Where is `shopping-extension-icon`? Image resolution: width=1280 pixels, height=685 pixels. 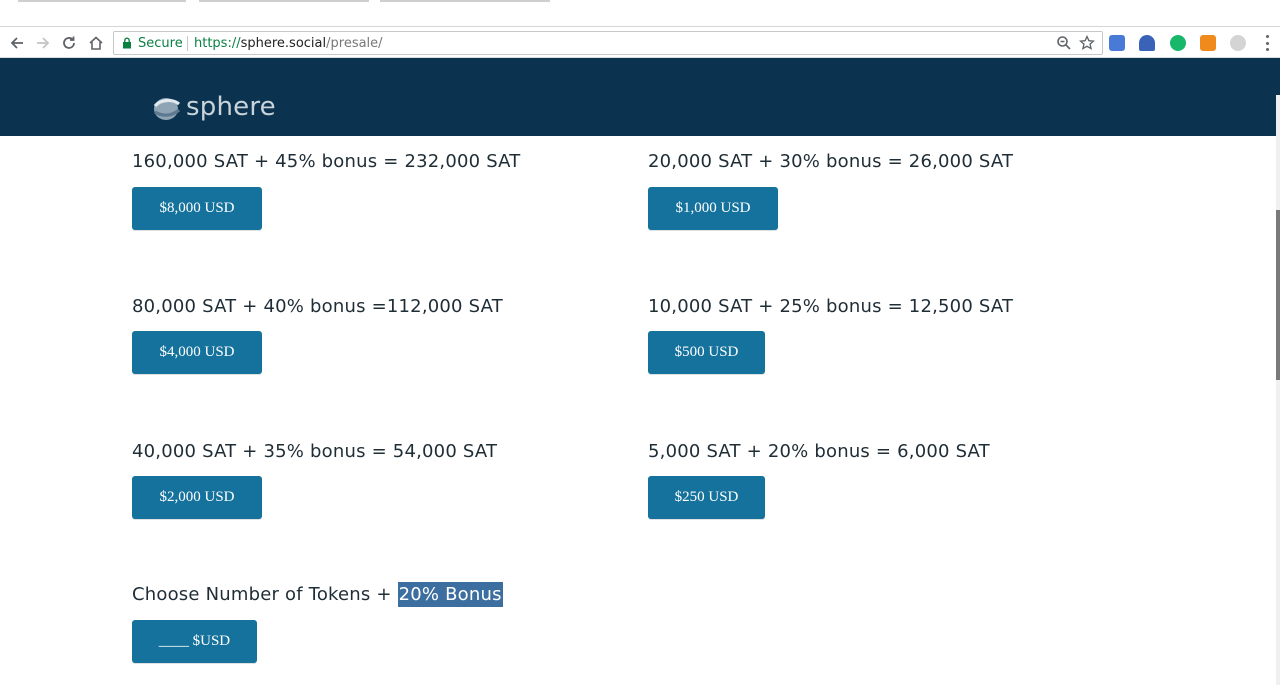 shopping-extension-icon is located at coordinates (1208, 43).